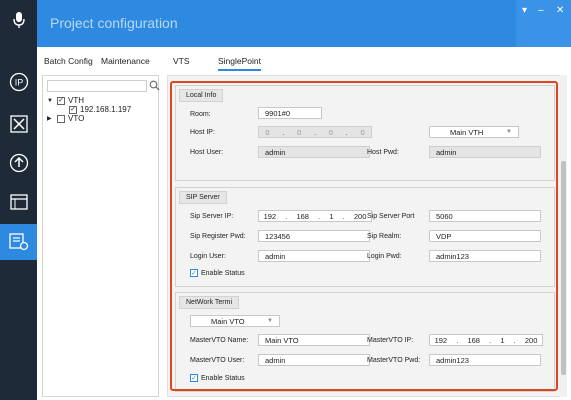 The width and height of the screenshot is (571, 400). I want to click on room-field: 9901#0, so click(290, 113).